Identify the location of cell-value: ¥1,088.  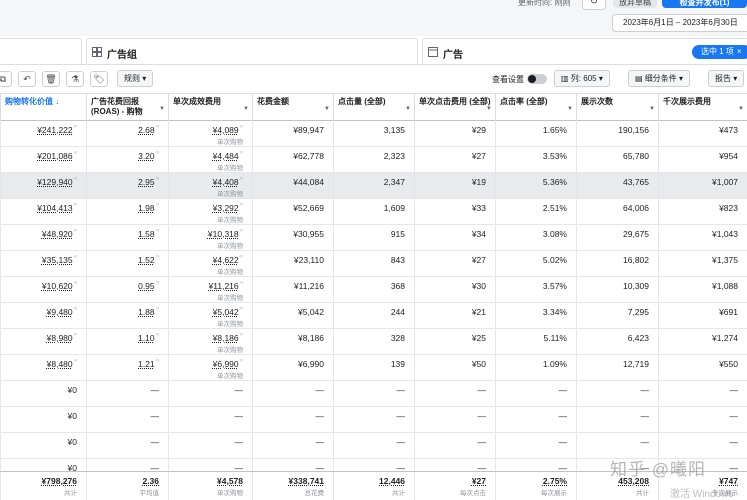
(725, 286).